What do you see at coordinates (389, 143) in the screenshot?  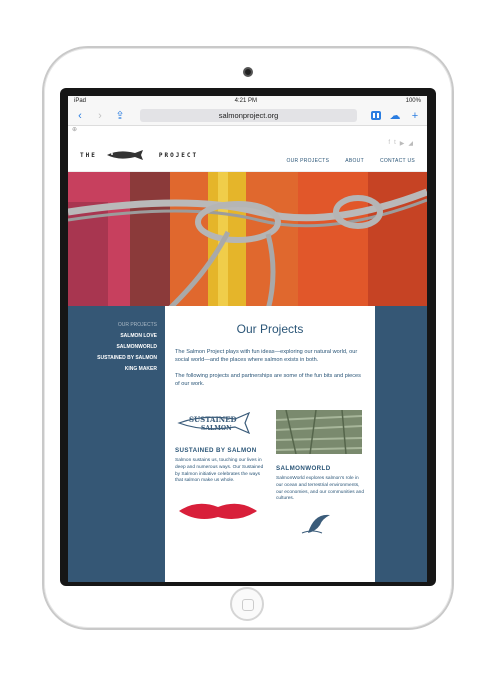 I see `facebook-icon: f` at bounding box center [389, 143].